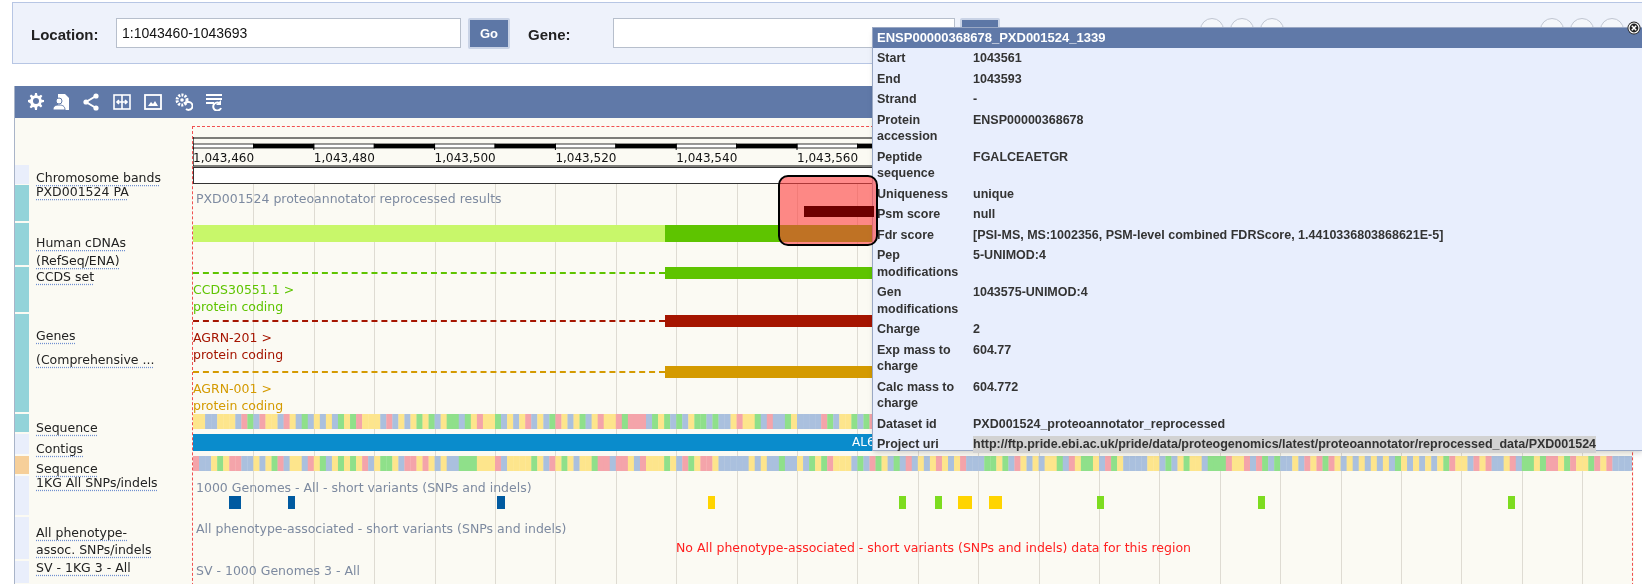 The height and width of the screenshot is (584, 1642). Describe the element at coordinates (828, 158) in the screenshot. I see `ruler-tick-label: 1,043,560` at that location.